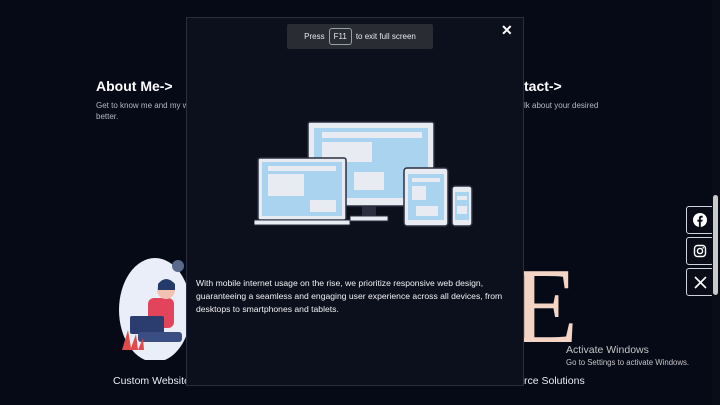 Image resolution: width=720 pixels, height=405 pixels. What do you see at coordinates (151, 381) in the screenshot?
I see `custom-website-caption: Custom Website` at bounding box center [151, 381].